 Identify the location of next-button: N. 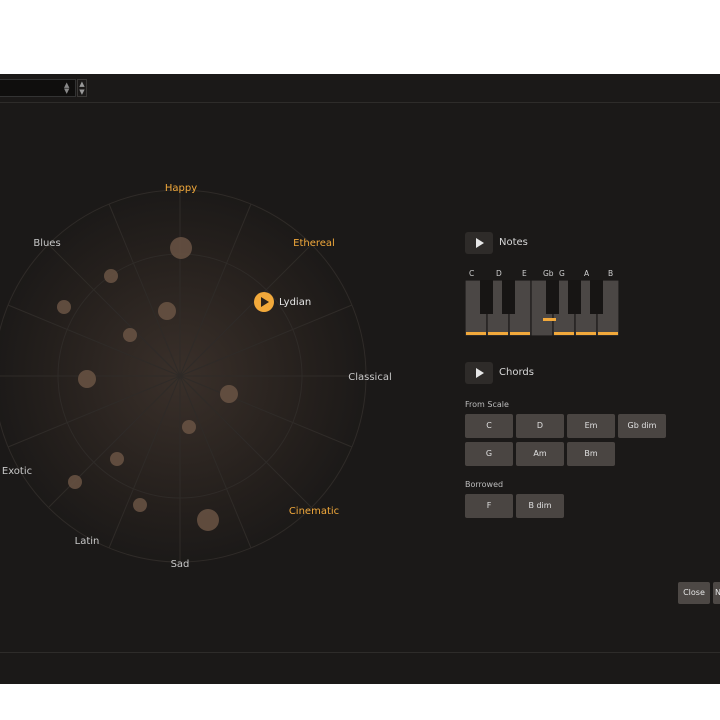
(716, 593).